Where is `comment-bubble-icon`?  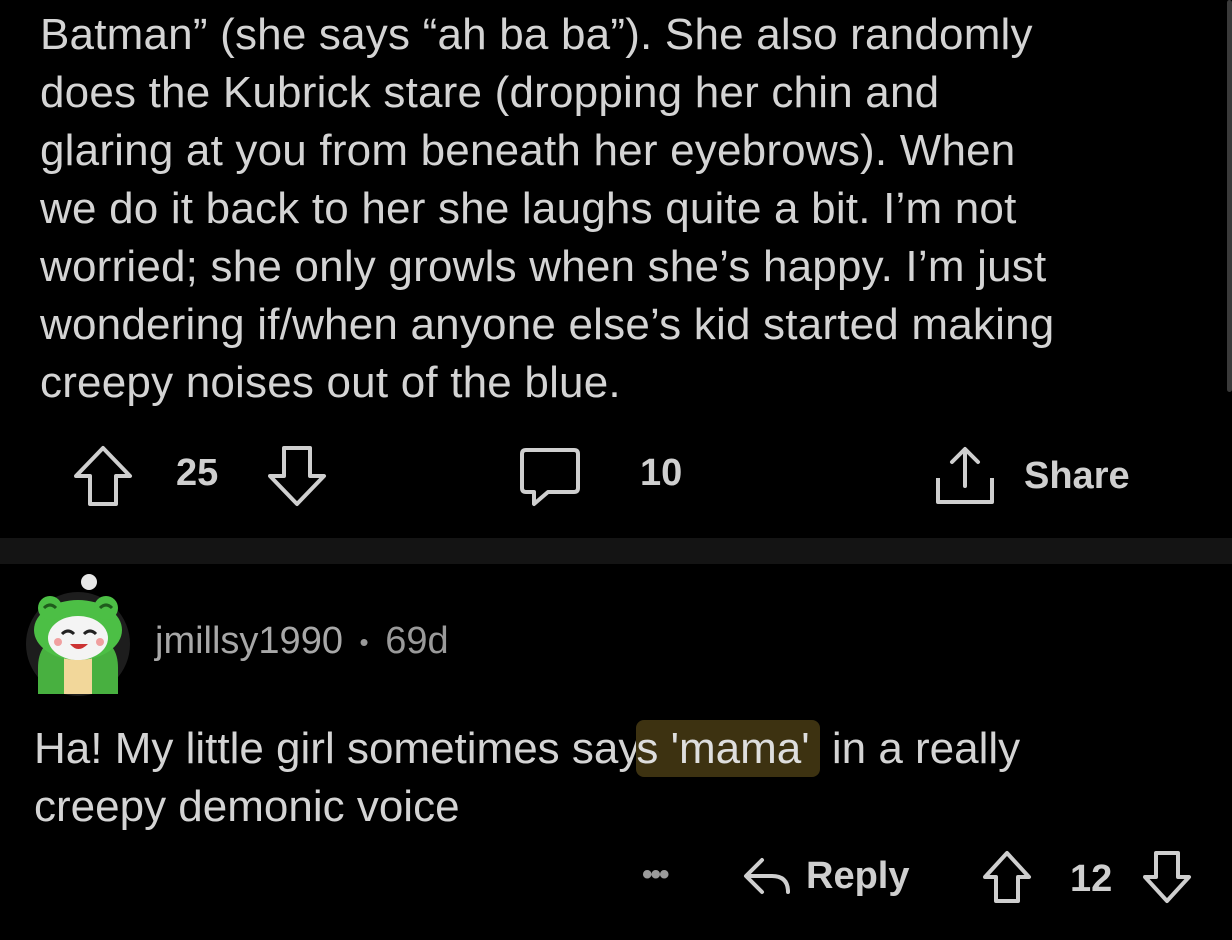 comment-bubble-icon is located at coordinates (550, 477).